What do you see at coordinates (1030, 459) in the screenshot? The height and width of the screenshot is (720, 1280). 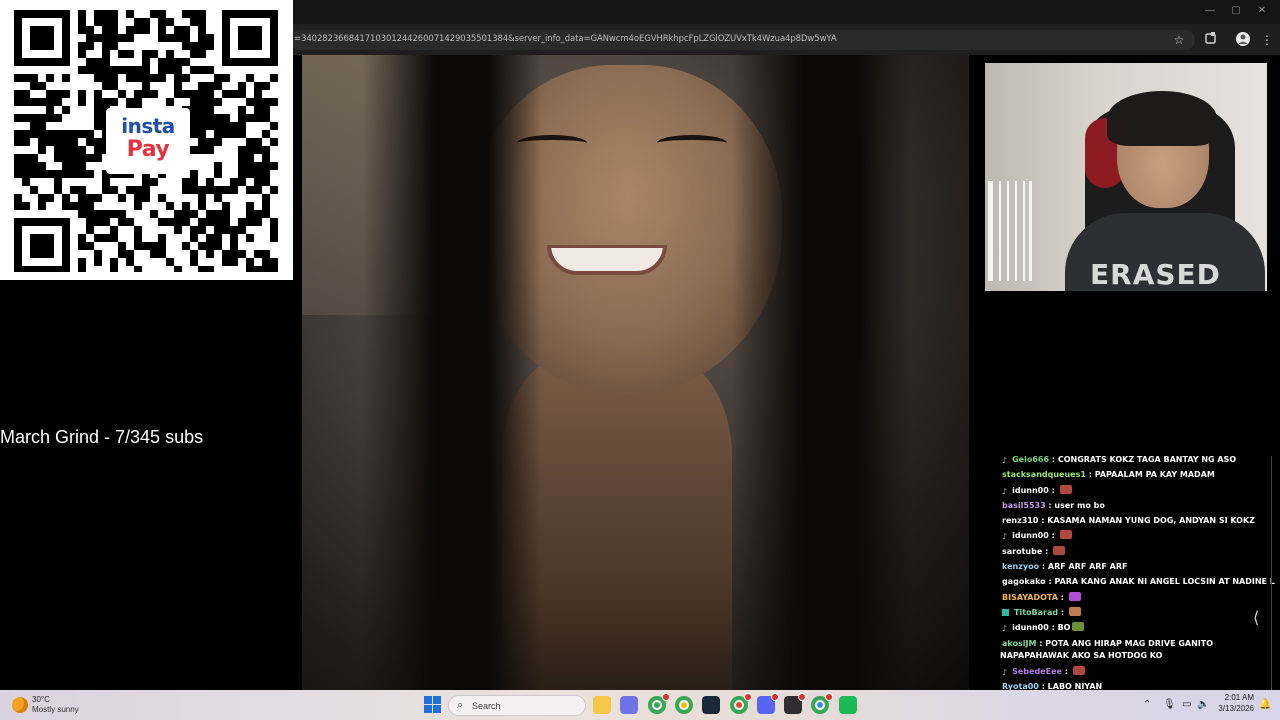 I see `chat-username: Gelo666` at bounding box center [1030, 459].